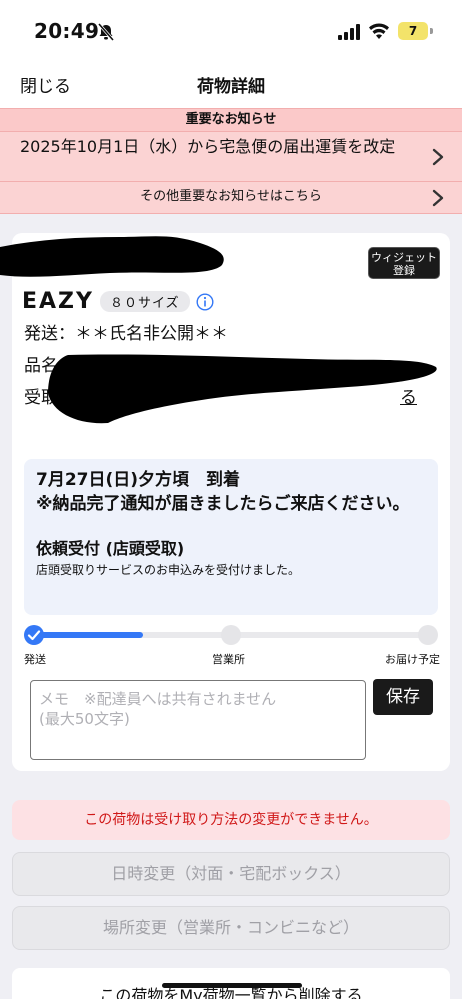  What do you see at coordinates (67, 31) in the screenshot?
I see `status-time: 20:49` at bounding box center [67, 31].